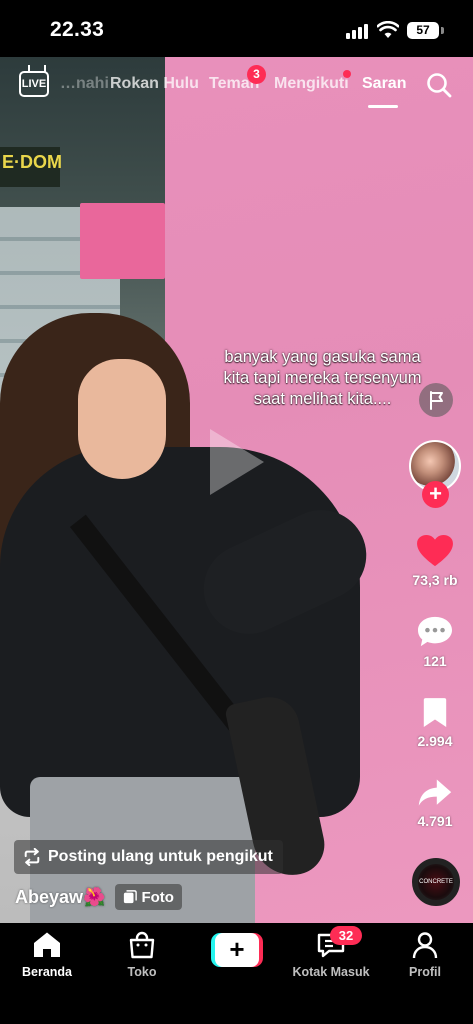 The height and width of the screenshot is (1024, 473). I want to click on tab-mengikuti: Mengikuti, so click(311, 84).